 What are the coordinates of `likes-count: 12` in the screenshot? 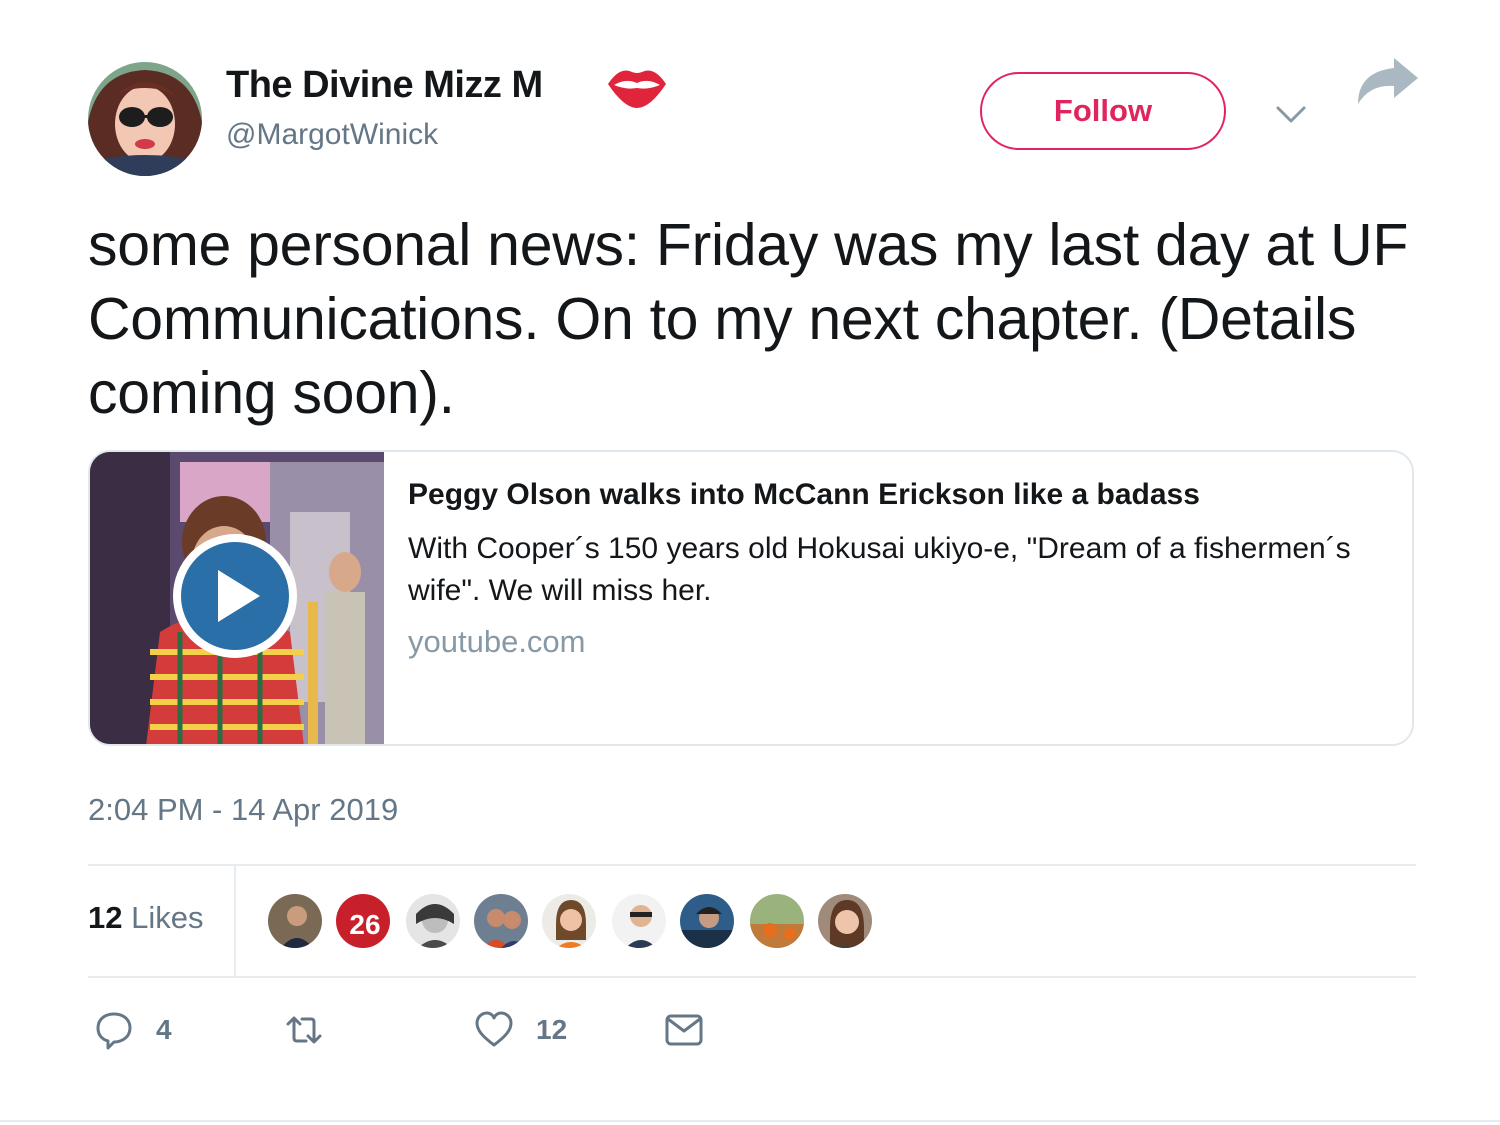 It's located at (105, 917).